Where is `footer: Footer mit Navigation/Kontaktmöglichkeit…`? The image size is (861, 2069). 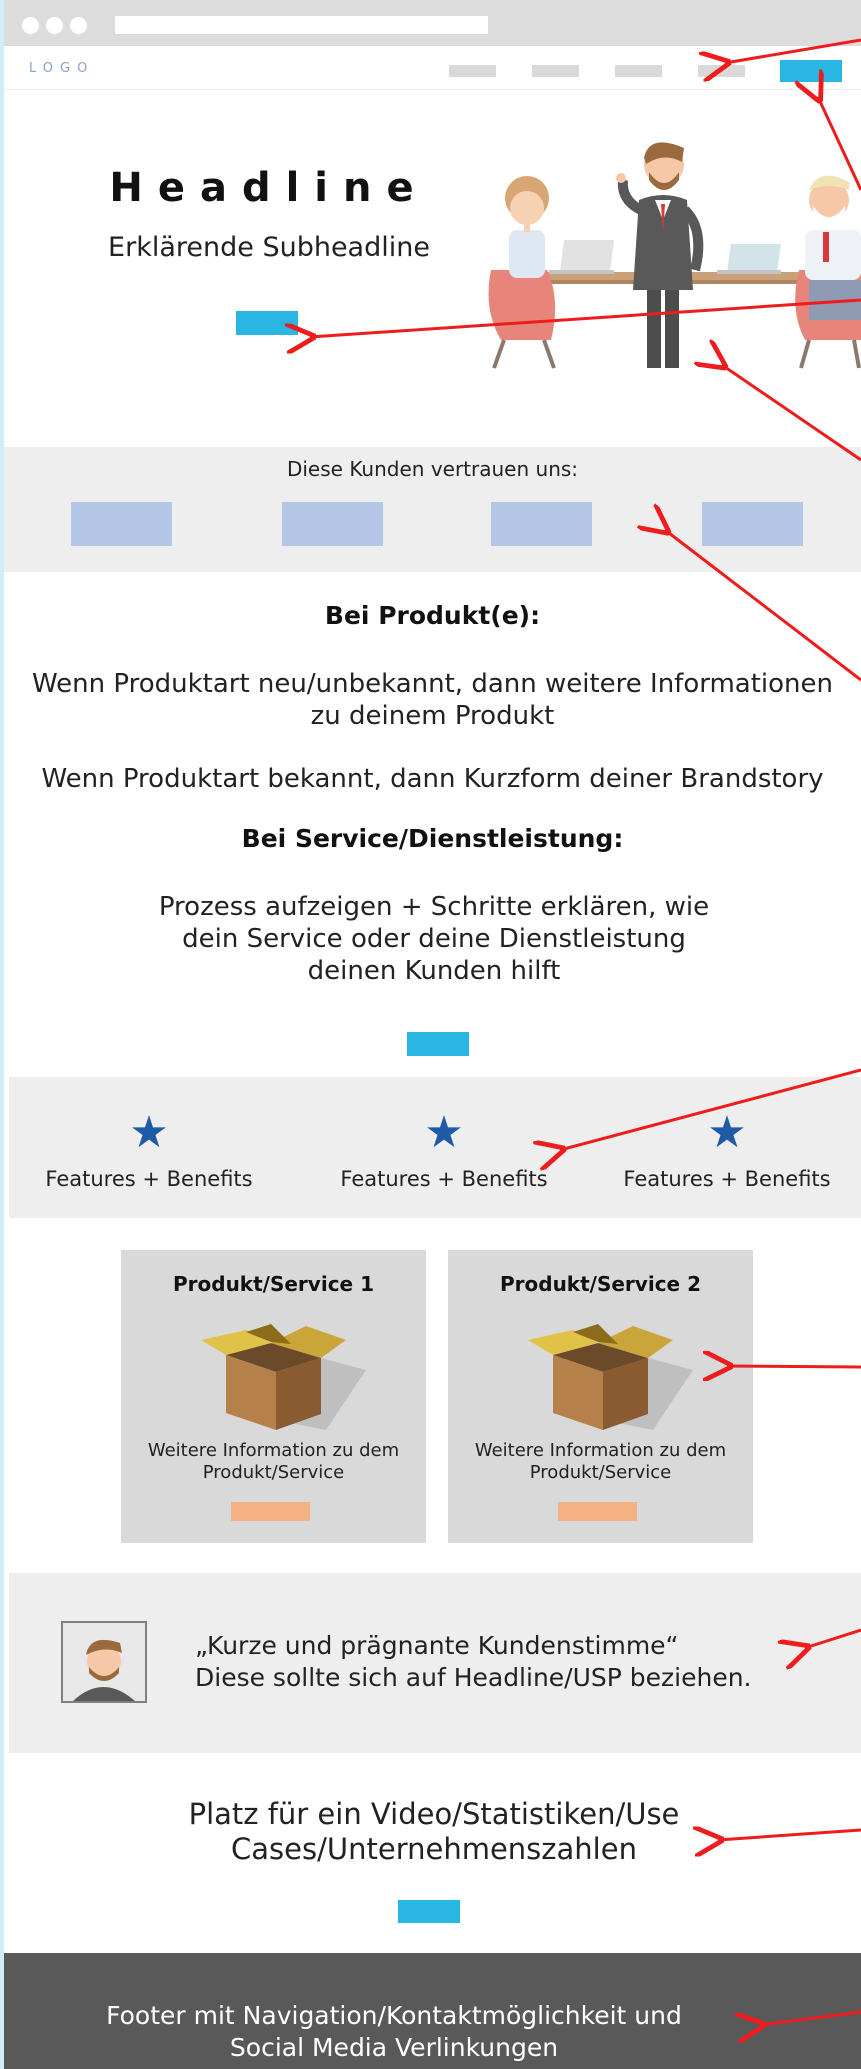
footer: Footer mit Navigation/Kontaktmöglichkeit… is located at coordinates (432, 2011).